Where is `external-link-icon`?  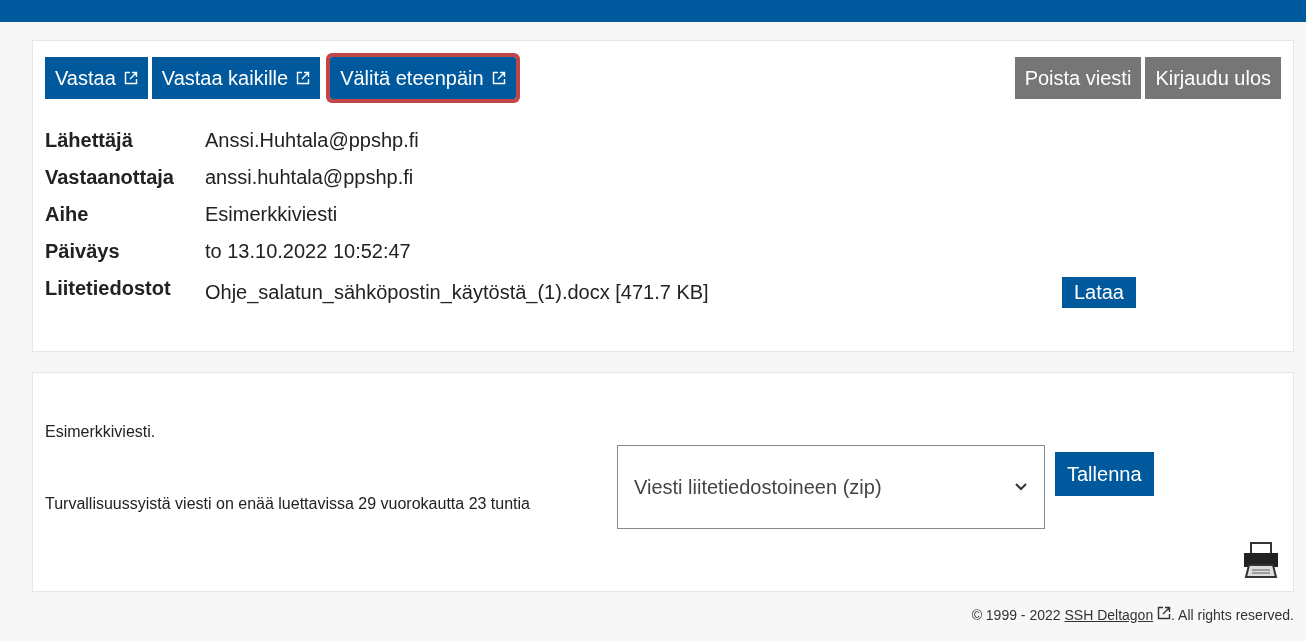 external-link-icon is located at coordinates (1164, 613).